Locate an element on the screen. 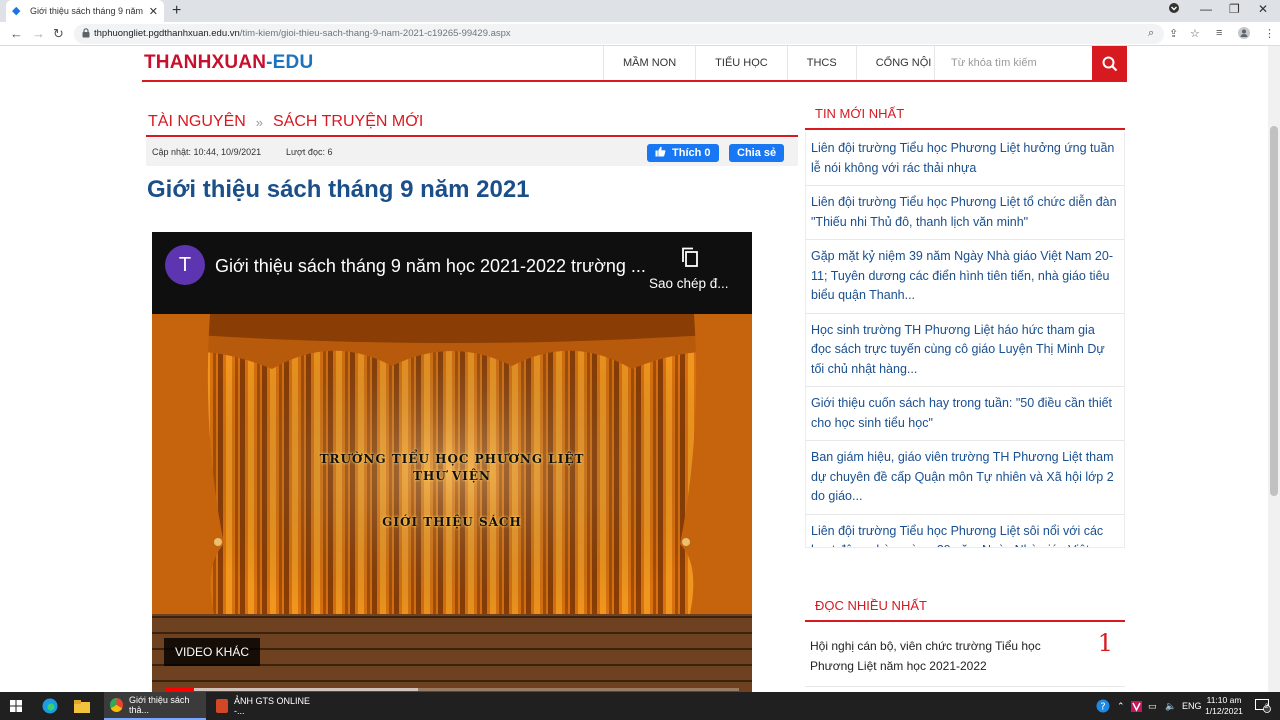 Image resolution: width=1280 pixels, height=720 pixels. breadcrumb-current: SÁCH TRUYỆN MỚI is located at coordinates (348, 122).